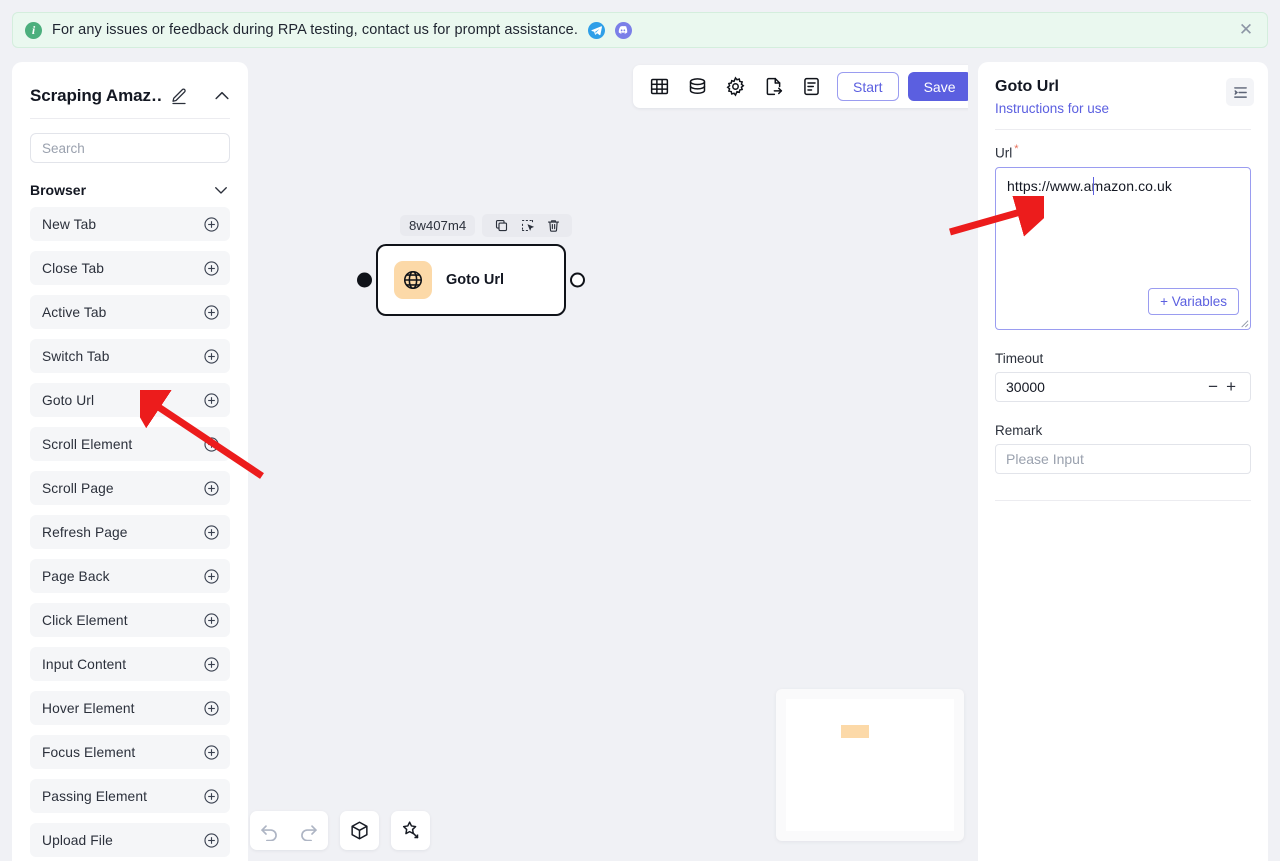  Describe the element at coordinates (773, 87) in the screenshot. I see `file-export-icon` at that location.